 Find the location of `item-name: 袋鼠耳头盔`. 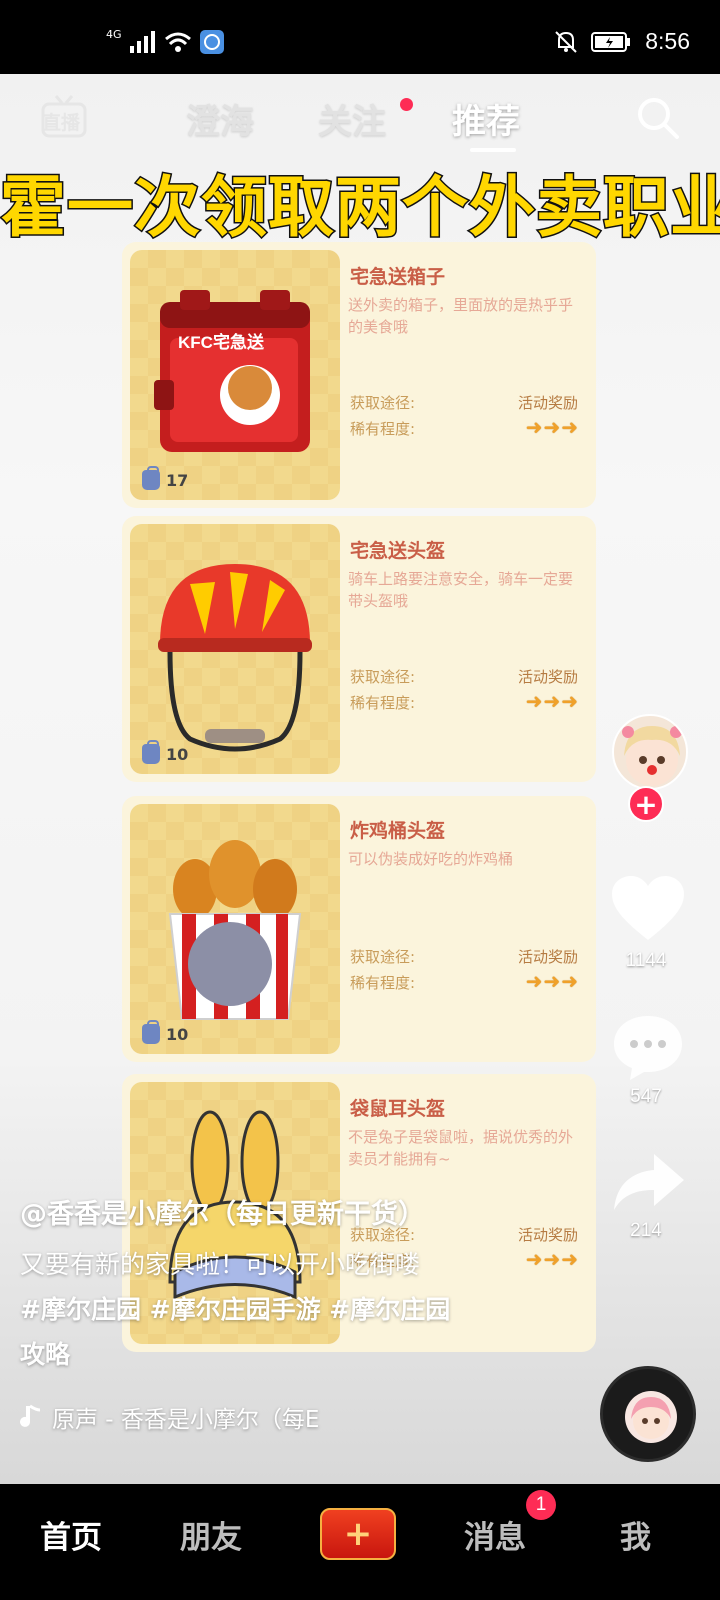

item-name: 袋鼠耳头盔 is located at coordinates (398, 1109).